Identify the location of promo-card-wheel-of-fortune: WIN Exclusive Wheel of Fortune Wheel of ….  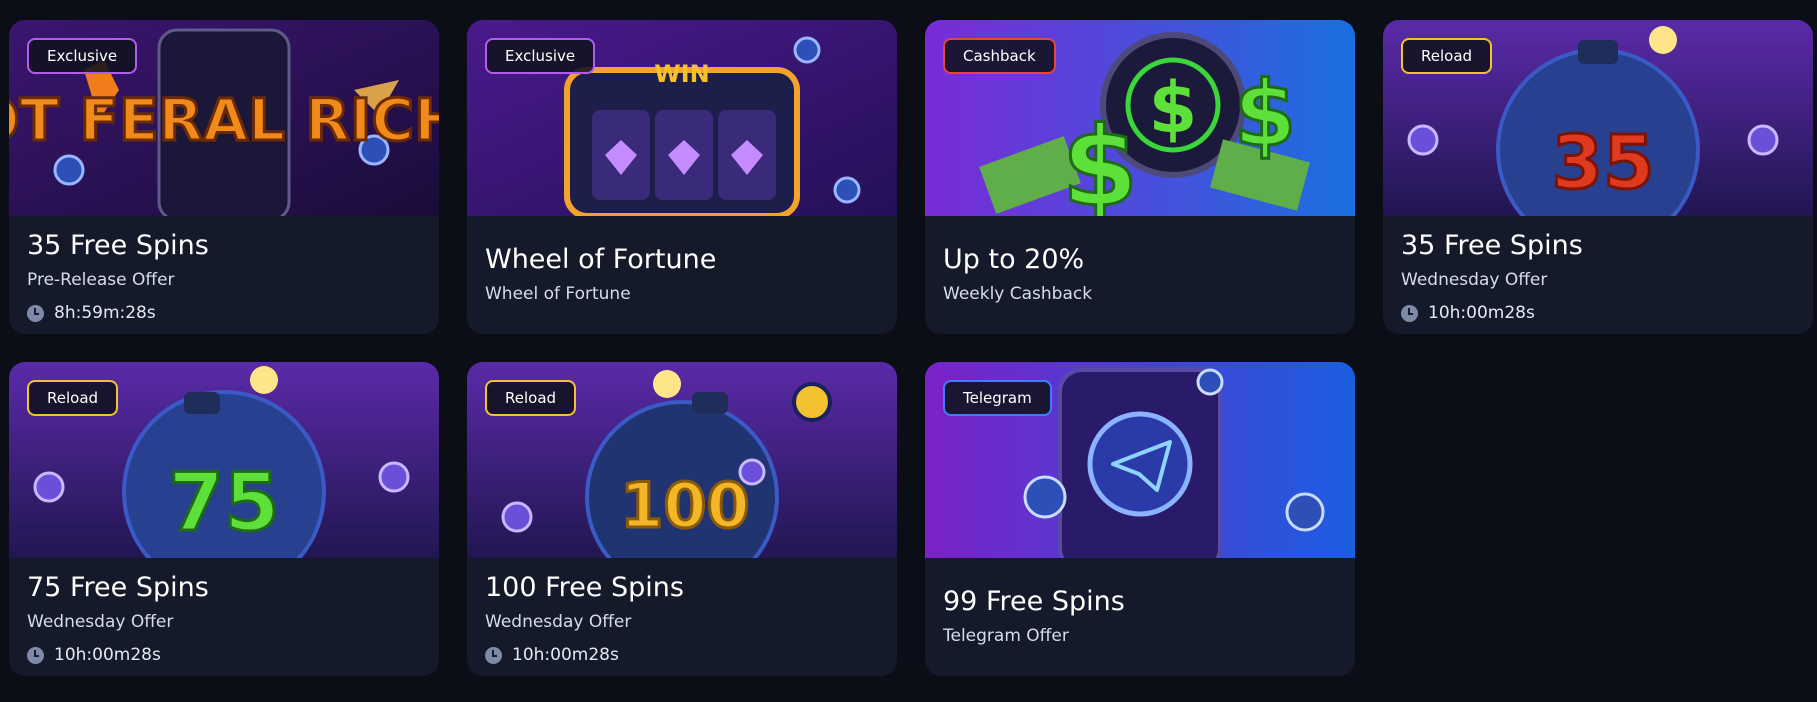
(682, 177).